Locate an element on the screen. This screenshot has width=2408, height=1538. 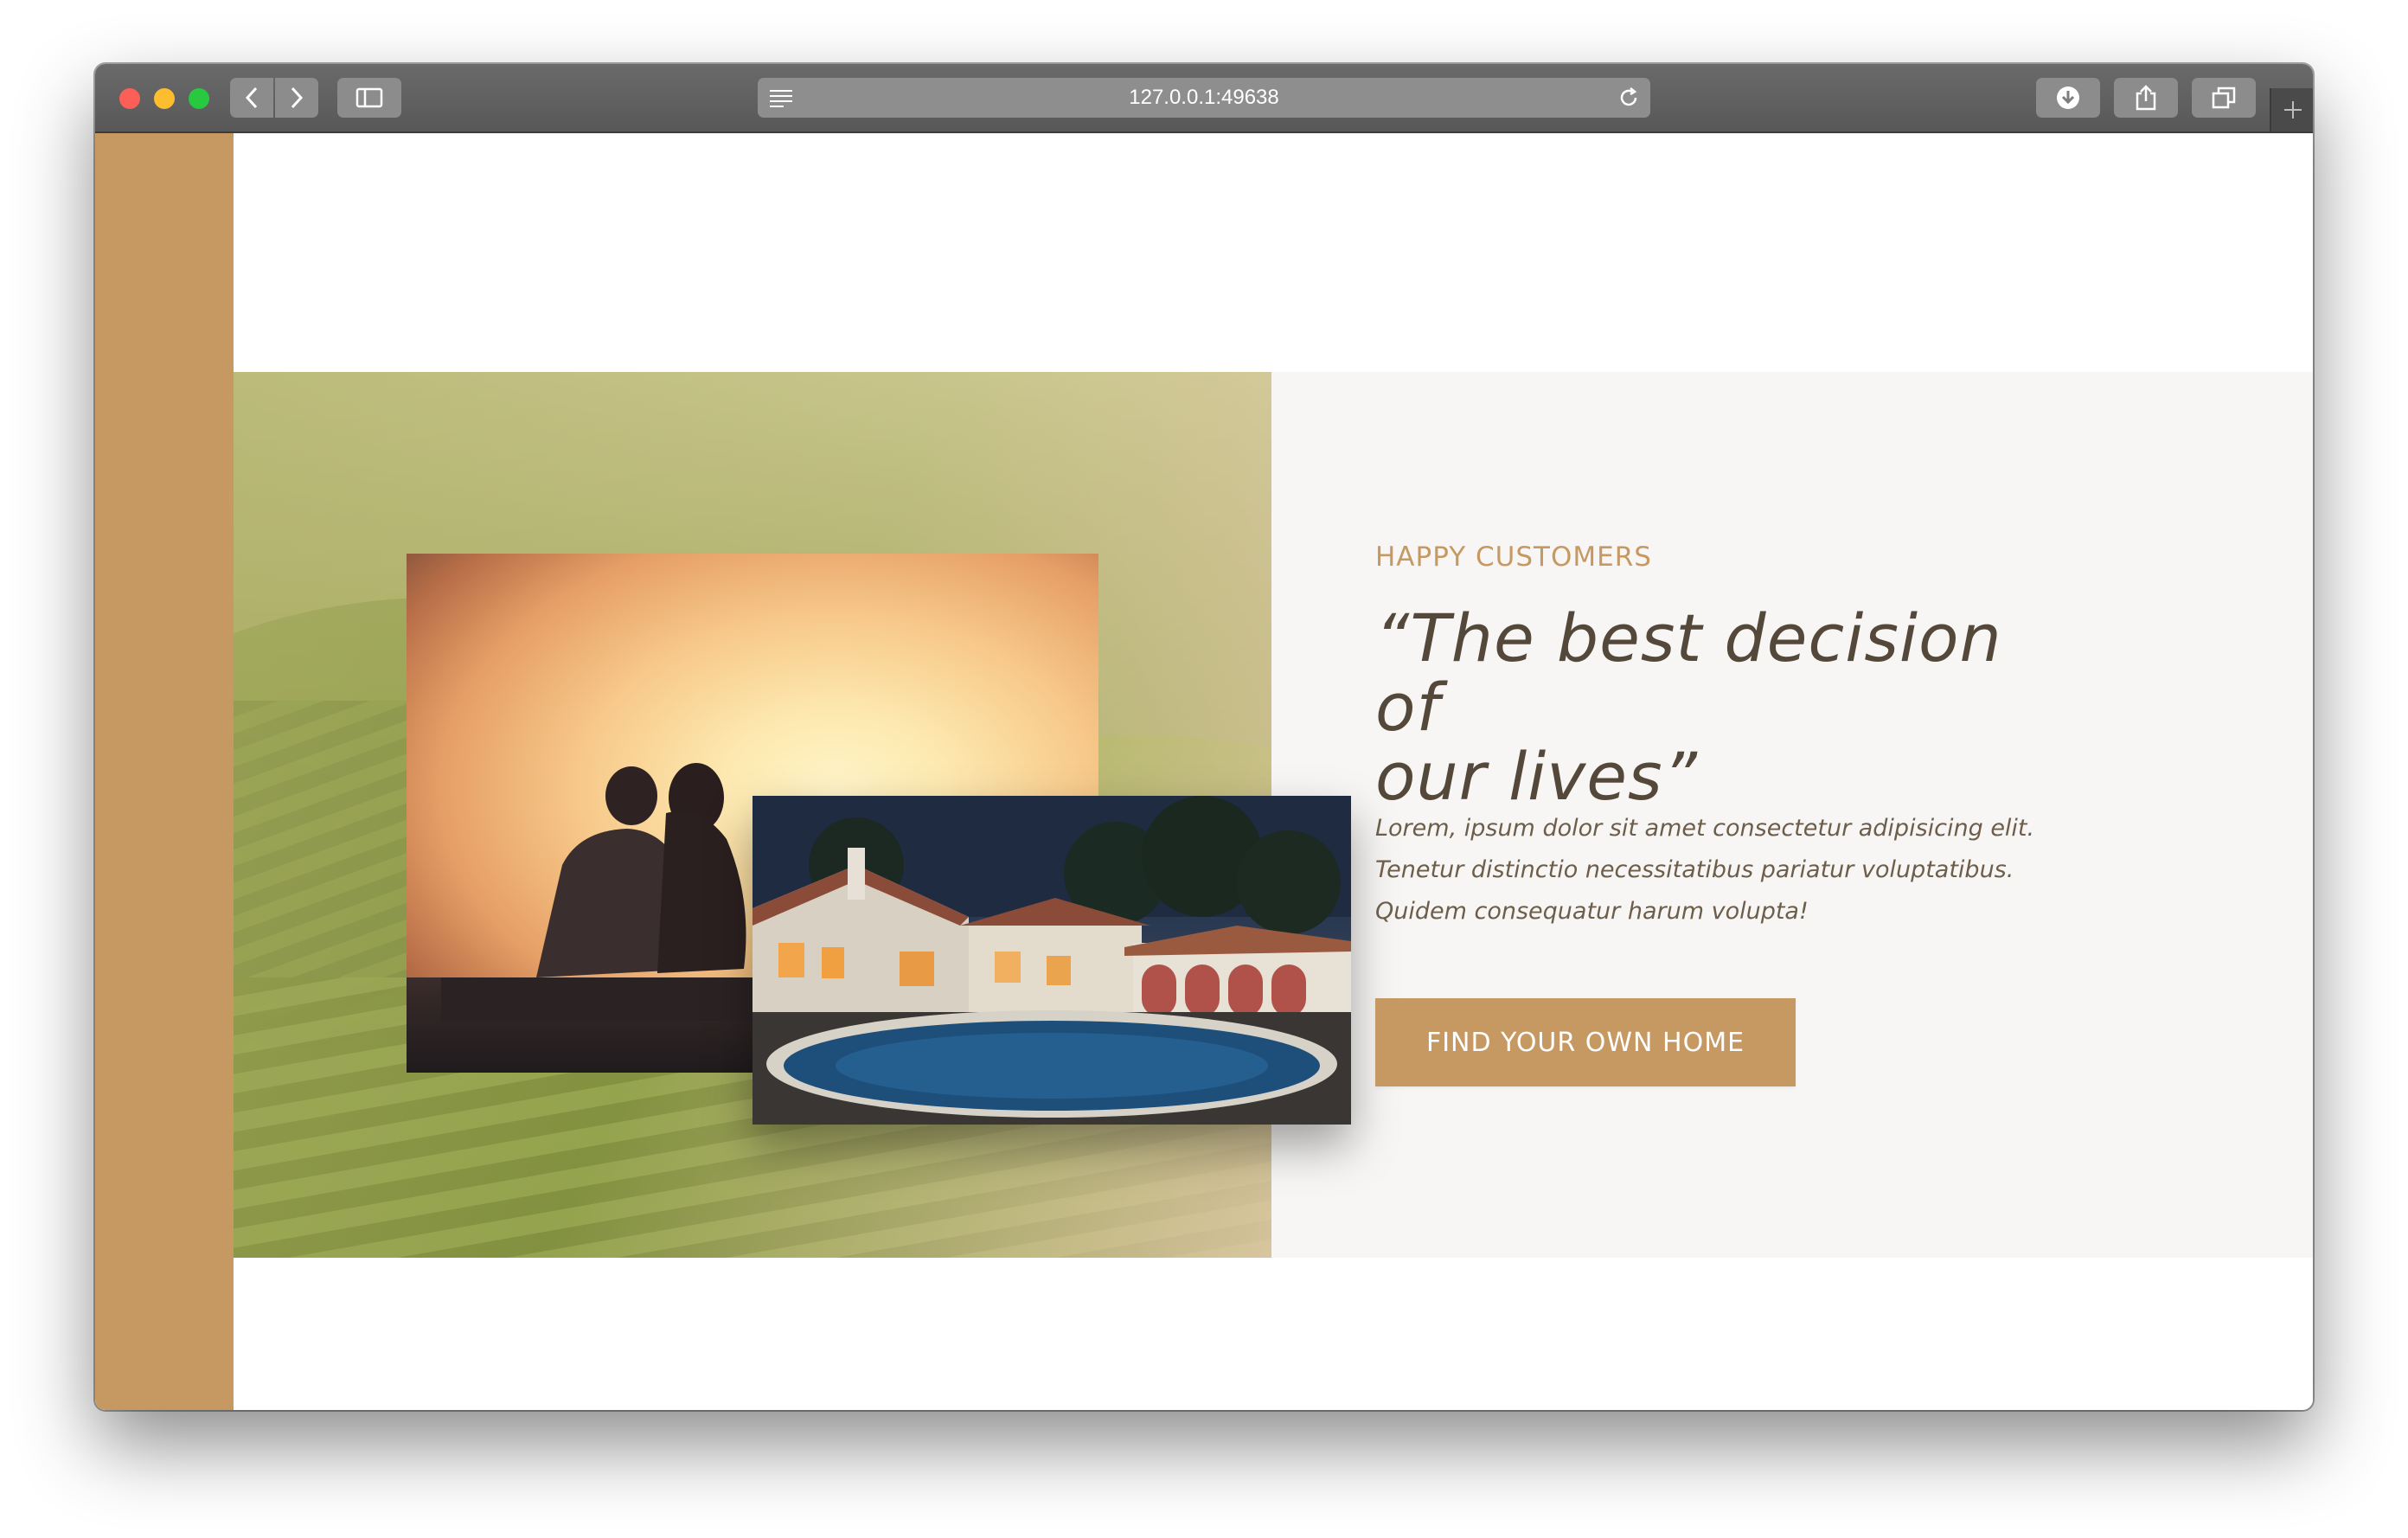
quote-line-2: our lives” is located at coordinates (1537, 777).